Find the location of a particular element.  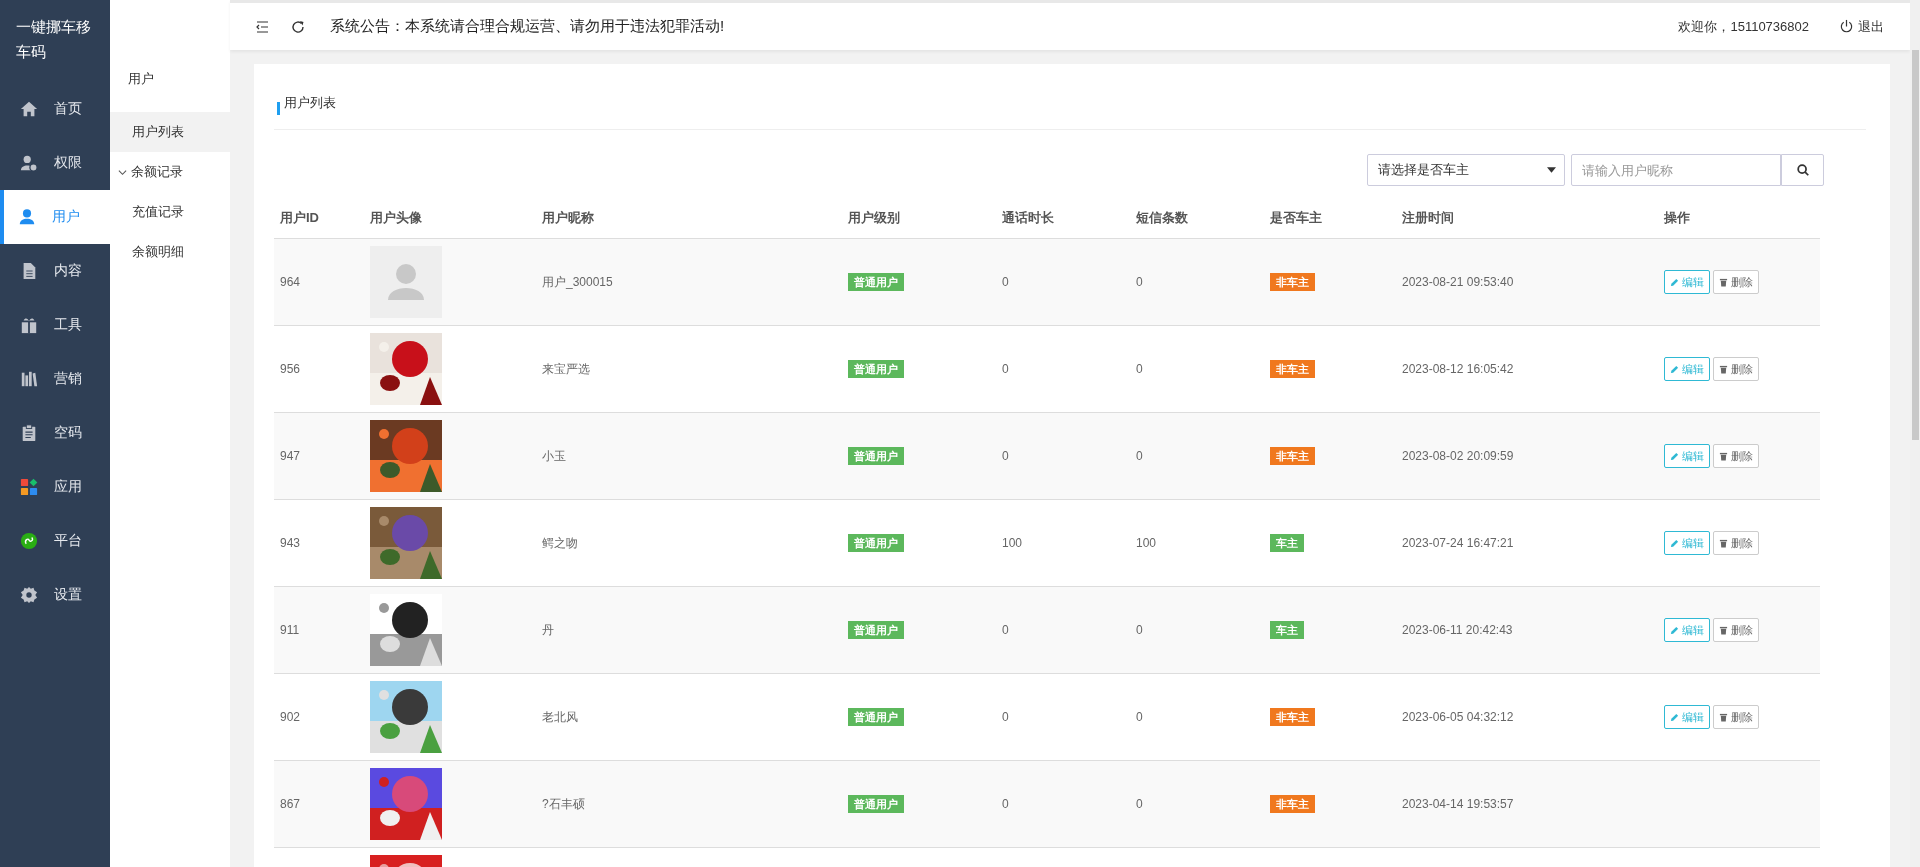

table-cell: 小玉 is located at coordinates (554, 455).